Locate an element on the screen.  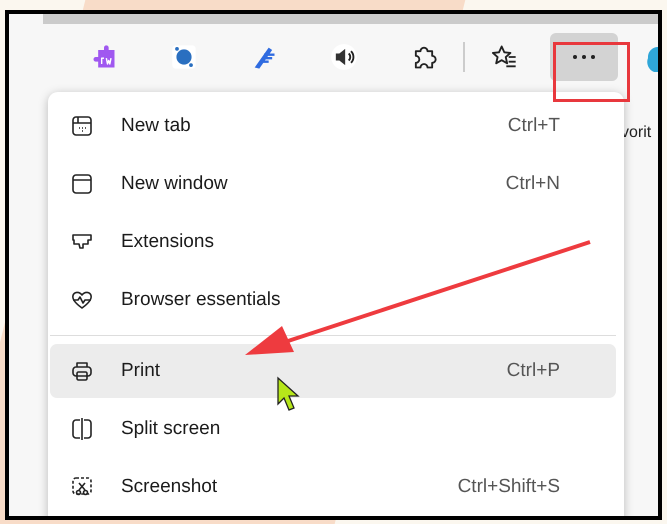
menu-item: Browser essentials is located at coordinates (333, 300).